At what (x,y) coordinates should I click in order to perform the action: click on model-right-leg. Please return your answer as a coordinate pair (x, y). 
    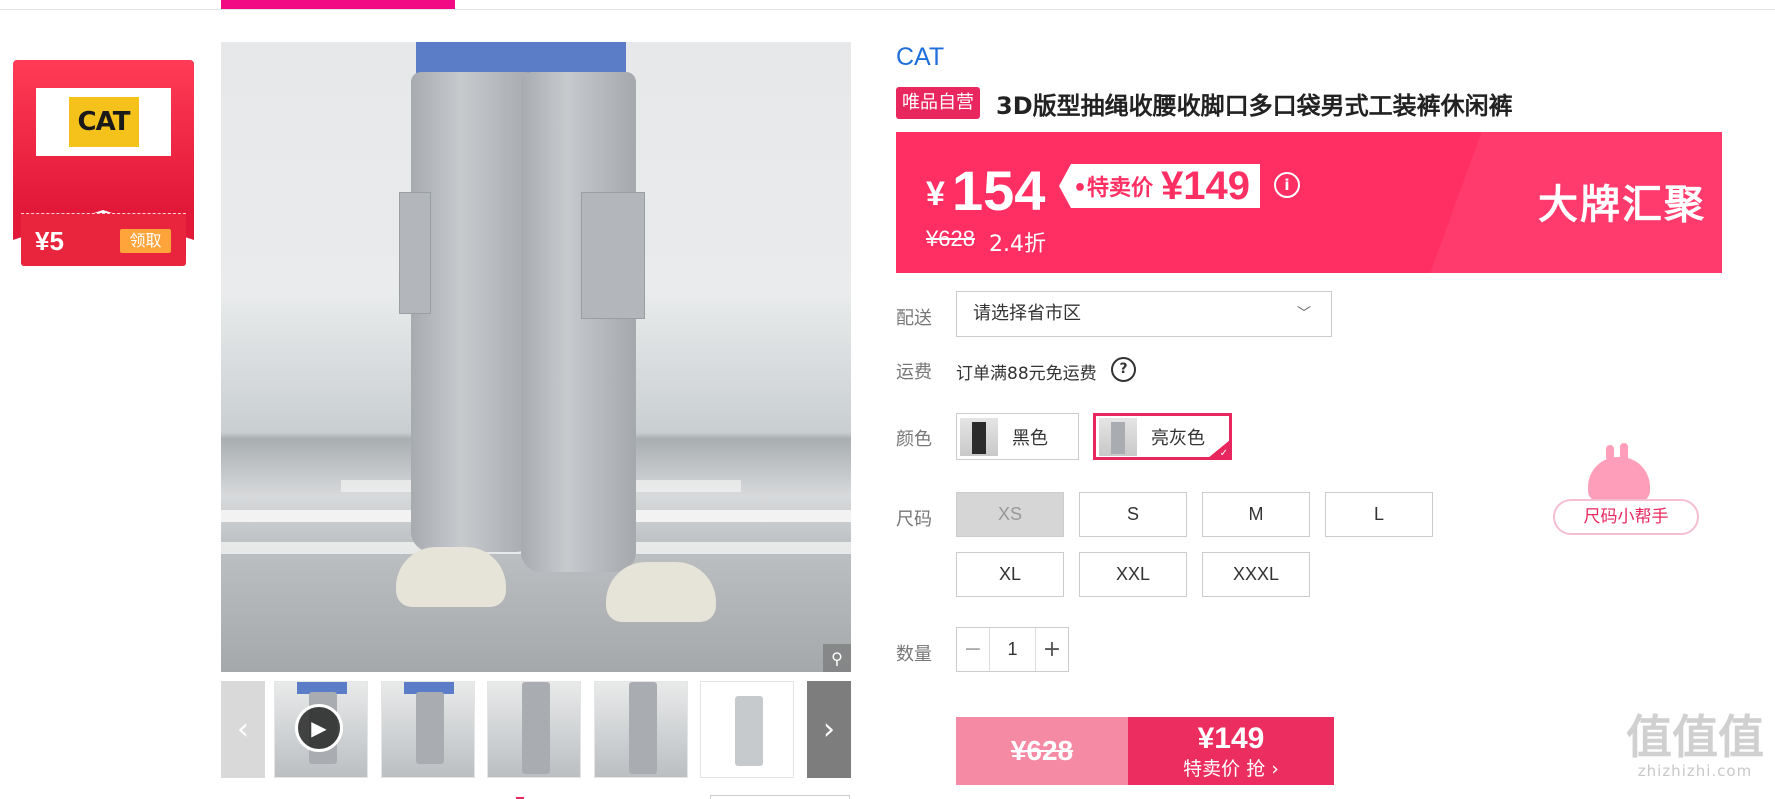
    Looking at the image, I should click on (578, 322).